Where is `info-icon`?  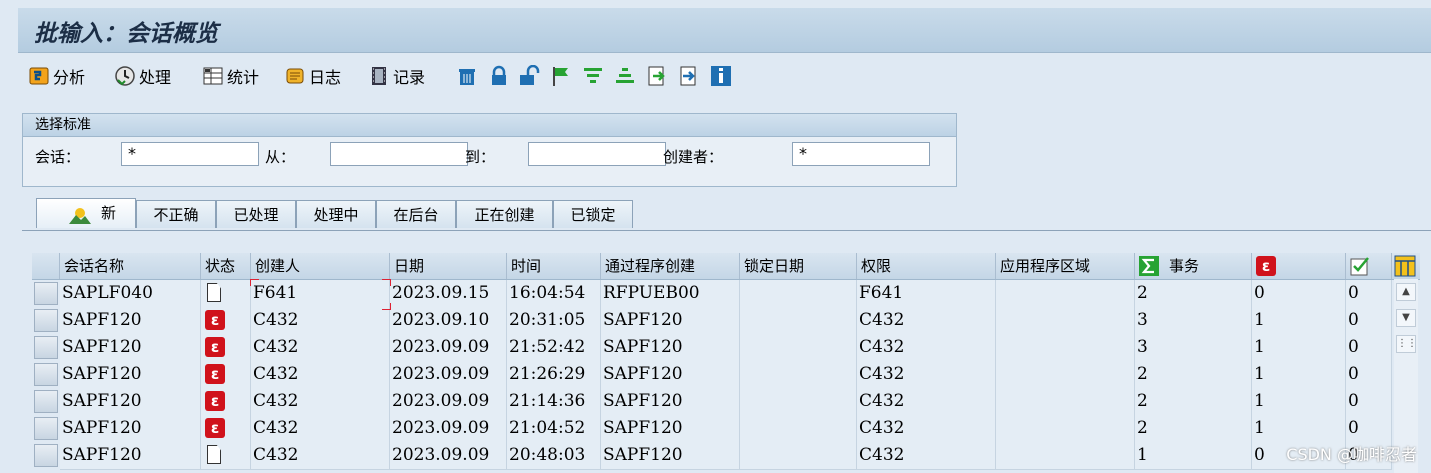
info-icon is located at coordinates (721, 76).